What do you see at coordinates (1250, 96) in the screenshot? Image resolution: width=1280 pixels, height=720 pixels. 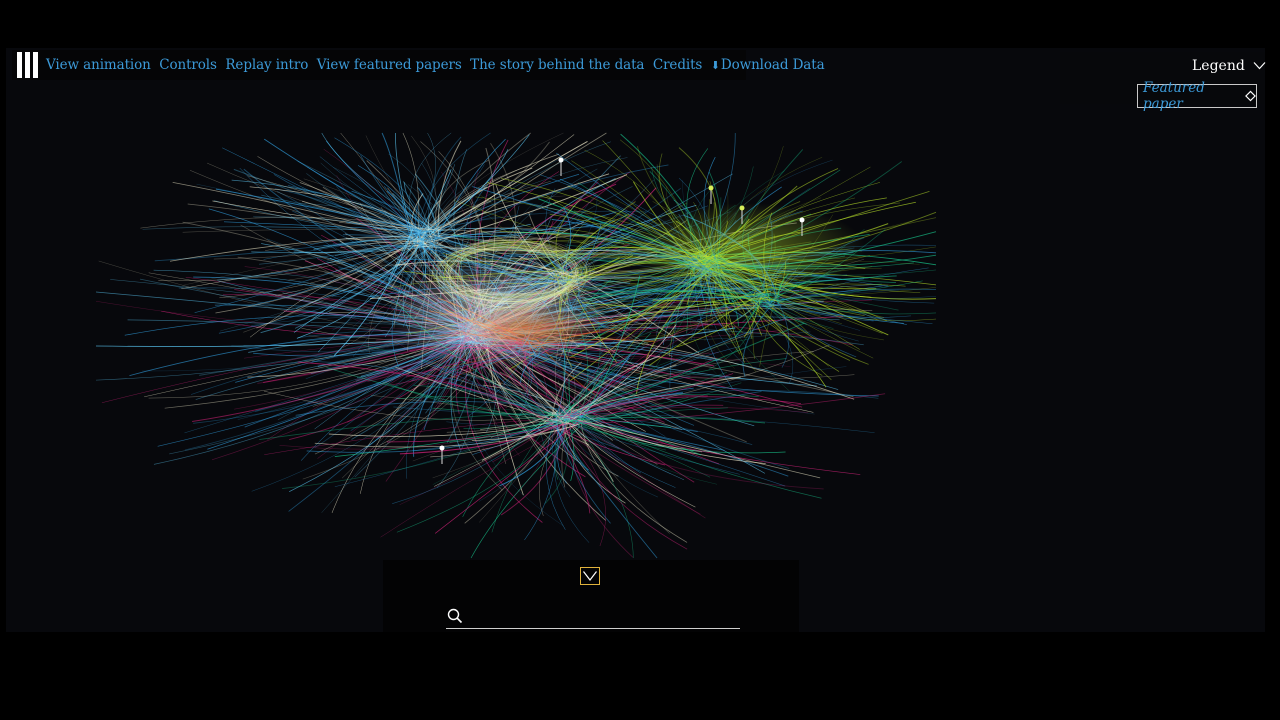 I see `diamond-icon` at bounding box center [1250, 96].